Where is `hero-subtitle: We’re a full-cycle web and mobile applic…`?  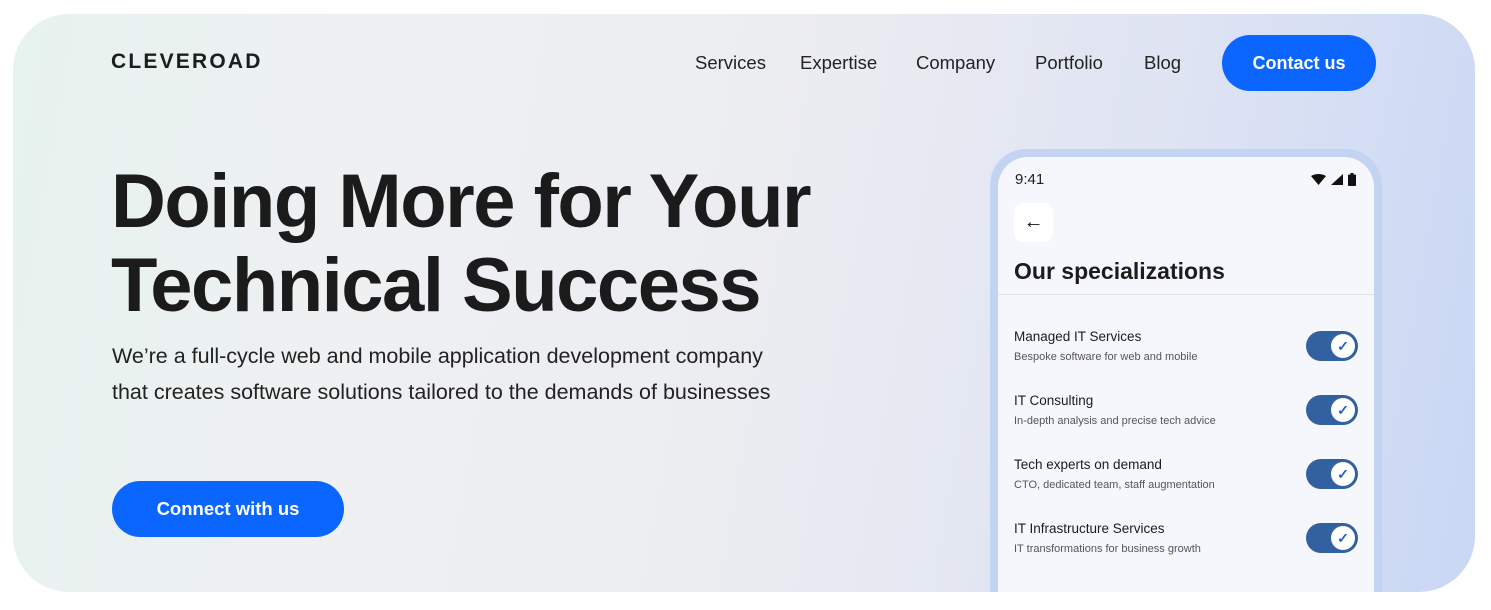
hero-subtitle: We’re a full-cycle web and mobile applic… is located at coordinates (502, 374).